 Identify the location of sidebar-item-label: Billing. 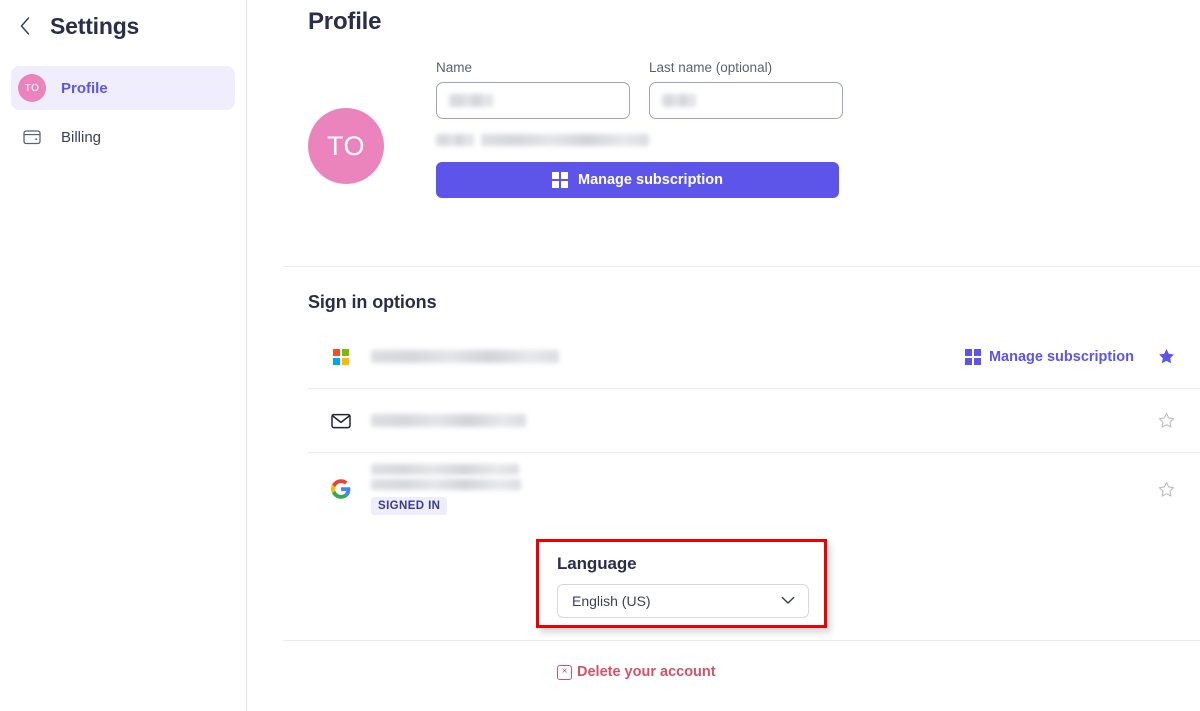
(81, 137).